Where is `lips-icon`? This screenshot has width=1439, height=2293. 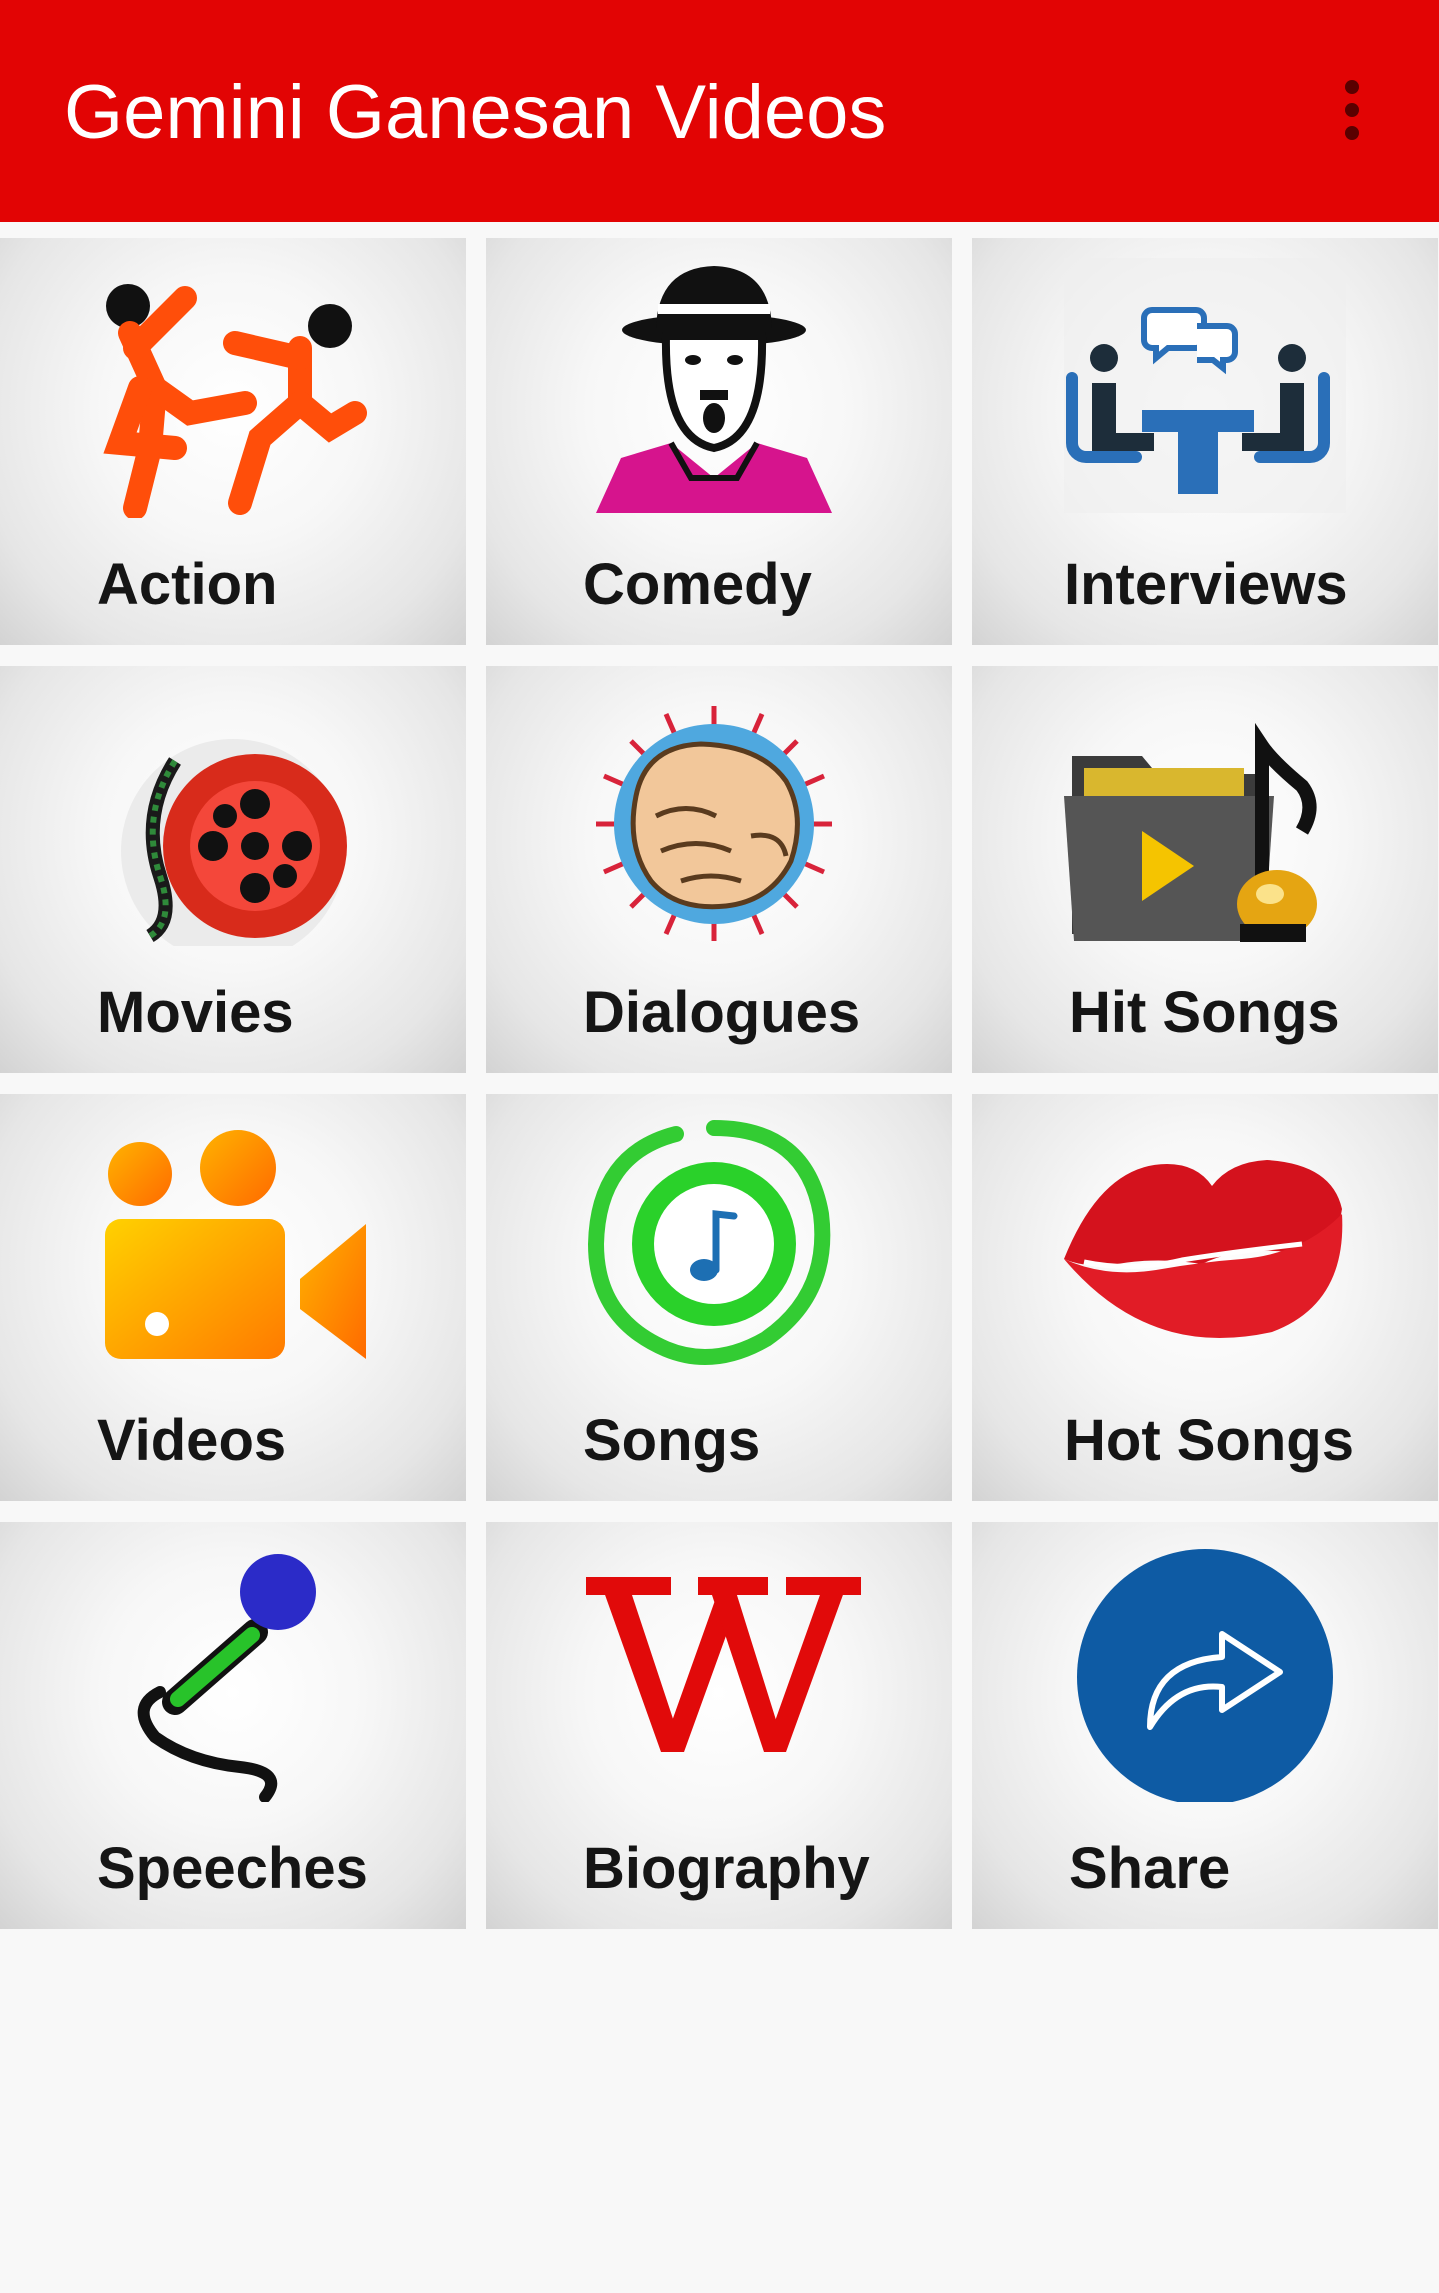 lips-icon is located at coordinates (1205, 1234).